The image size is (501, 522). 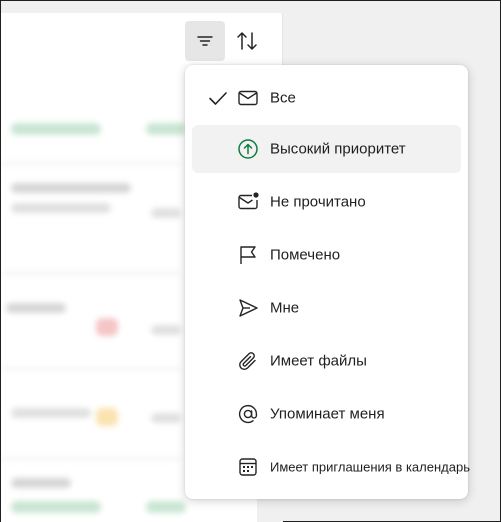 I want to click on filter-item-all: Все, so click(x=326, y=98).